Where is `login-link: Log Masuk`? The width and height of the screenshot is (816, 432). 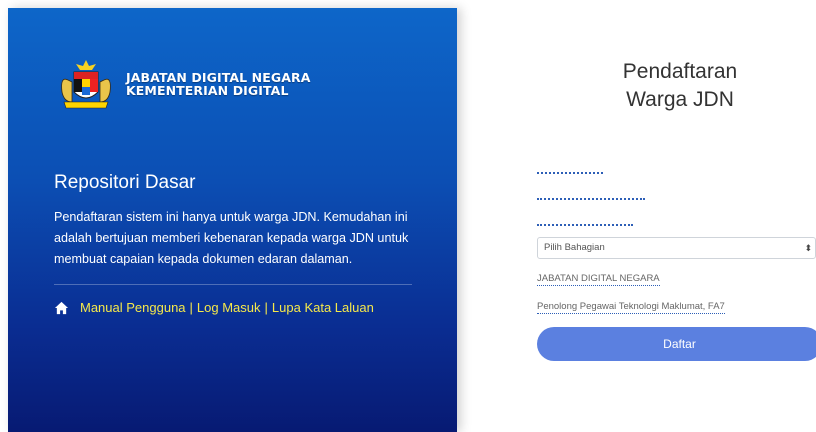
login-link: Log Masuk is located at coordinates (229, 307).